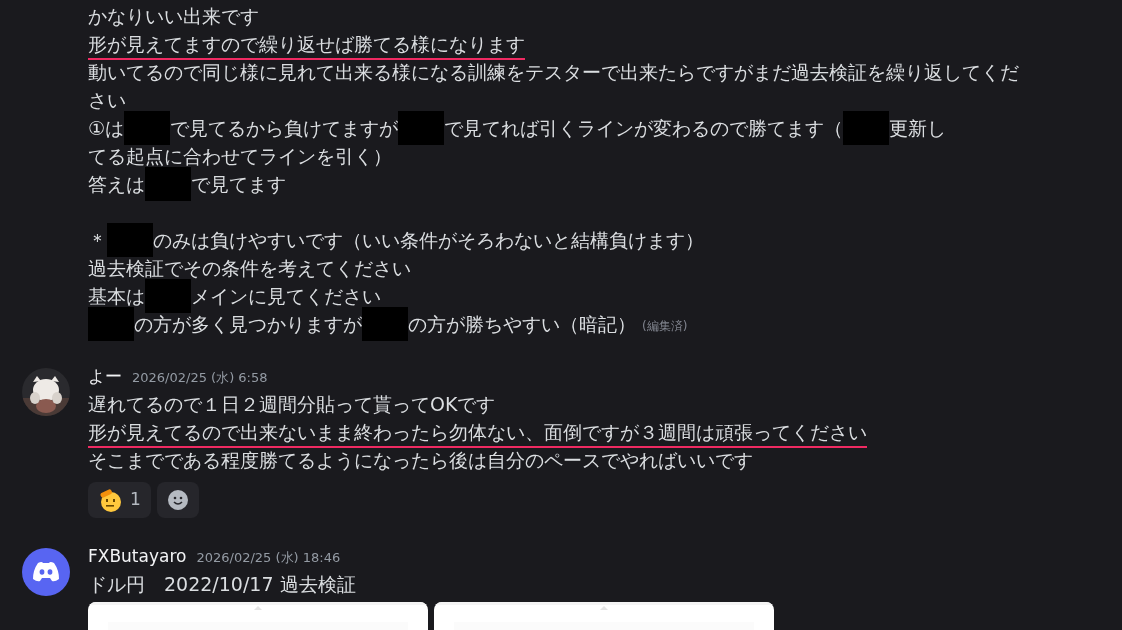  I want to click on message-text: で見てます, so click(238, 184).